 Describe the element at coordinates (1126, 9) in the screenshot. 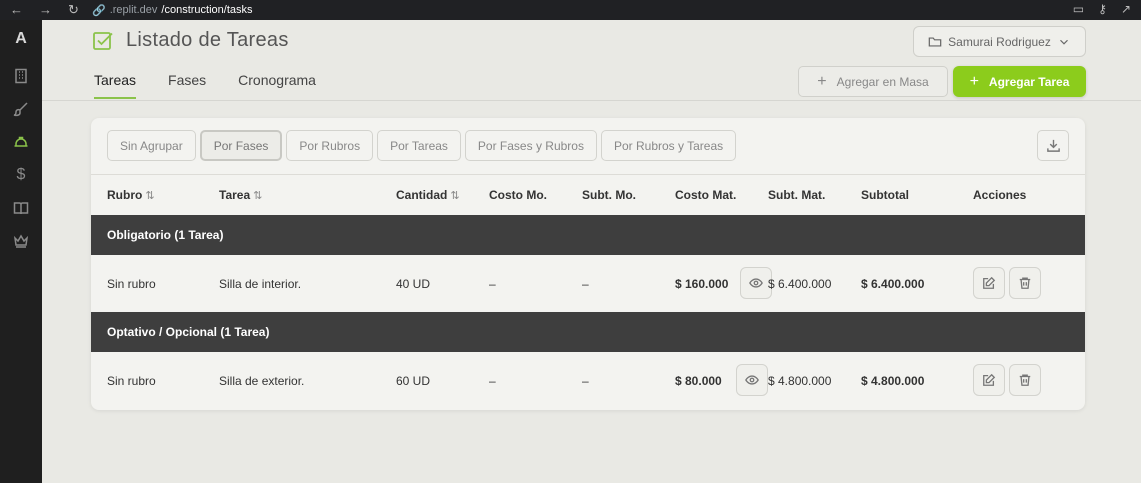

I see `external-link-icon: ↗` at that location.